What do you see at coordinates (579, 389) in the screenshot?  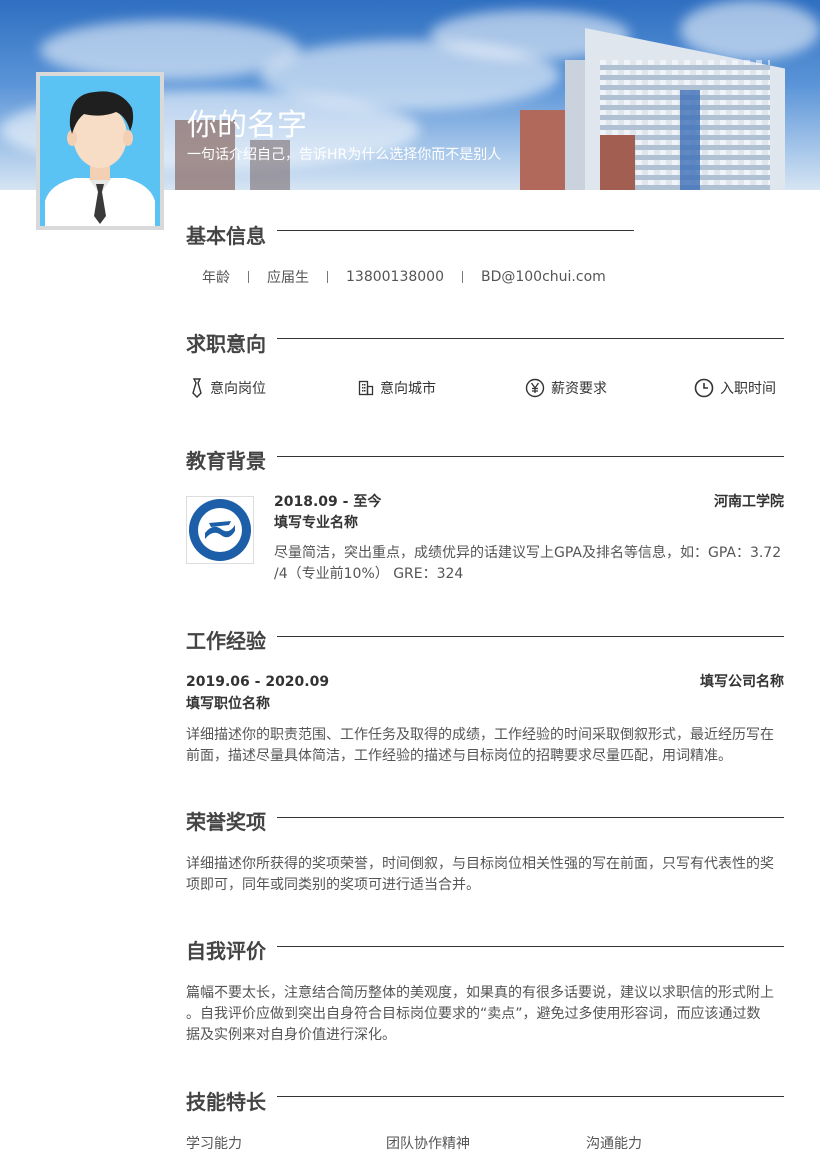 I see `intent-salary-label: 薪资要求` at bounding box center [579, 389].